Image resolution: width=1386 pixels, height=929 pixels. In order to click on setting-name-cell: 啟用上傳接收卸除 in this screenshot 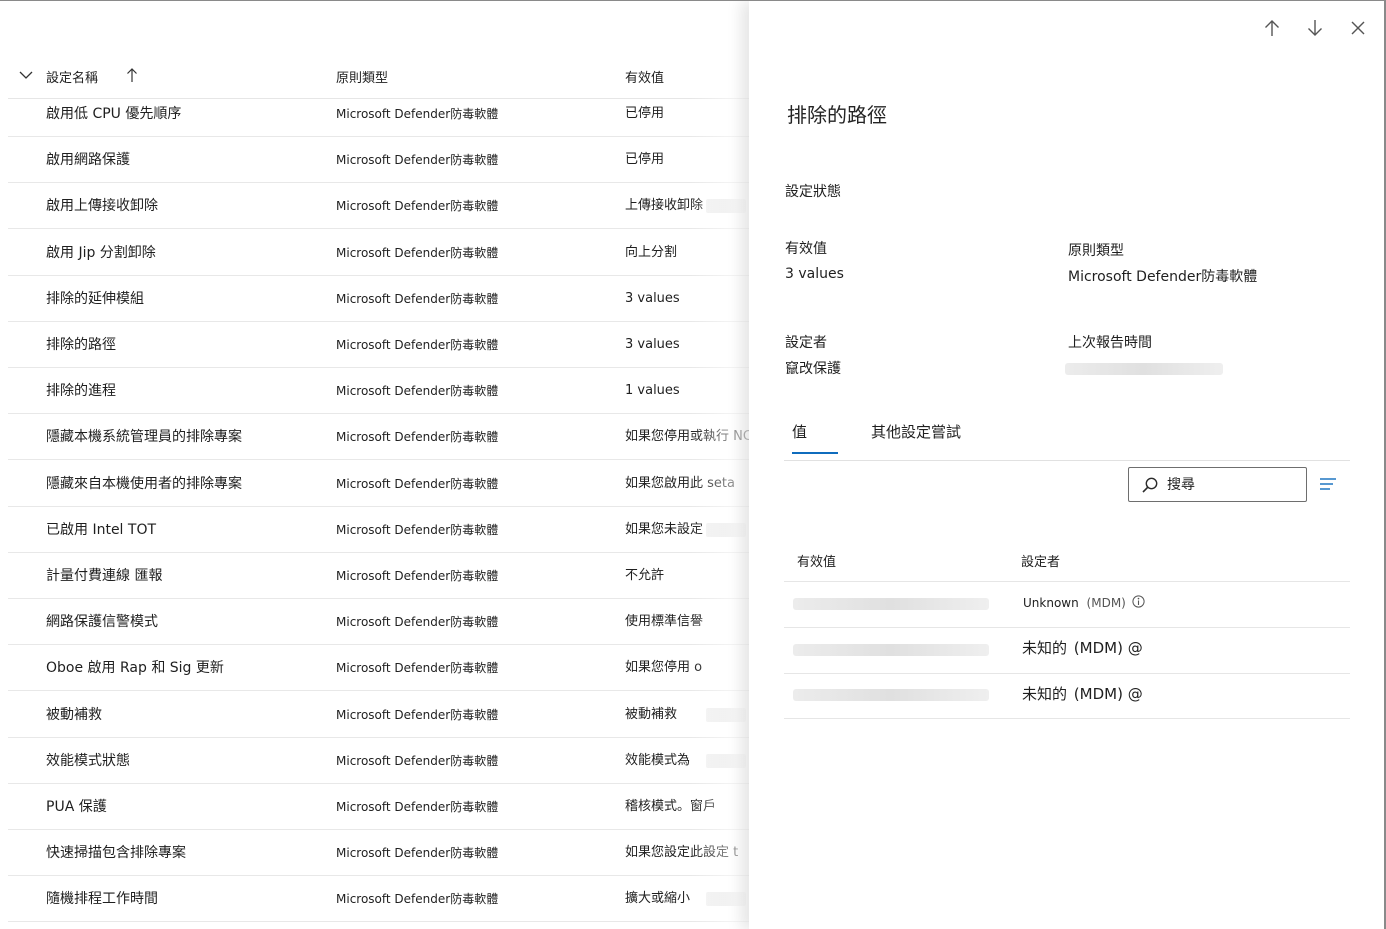, I will do `click(186, 206)`.